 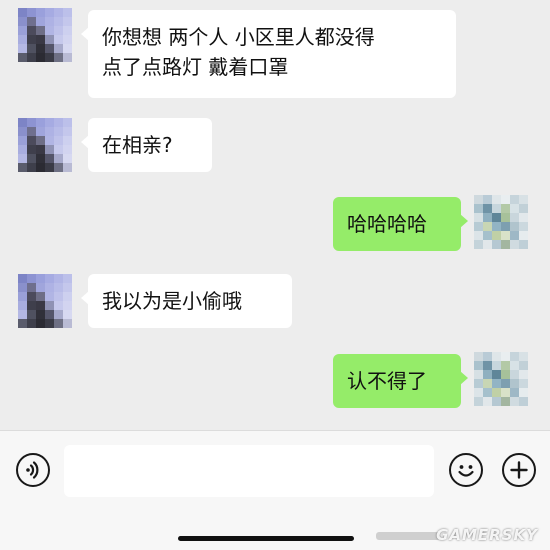 What do you see at coordinates (146, 145) in the screenshot?
I see `message-bubble-incoming: 在相亲?` at bounding box center [146, 145].